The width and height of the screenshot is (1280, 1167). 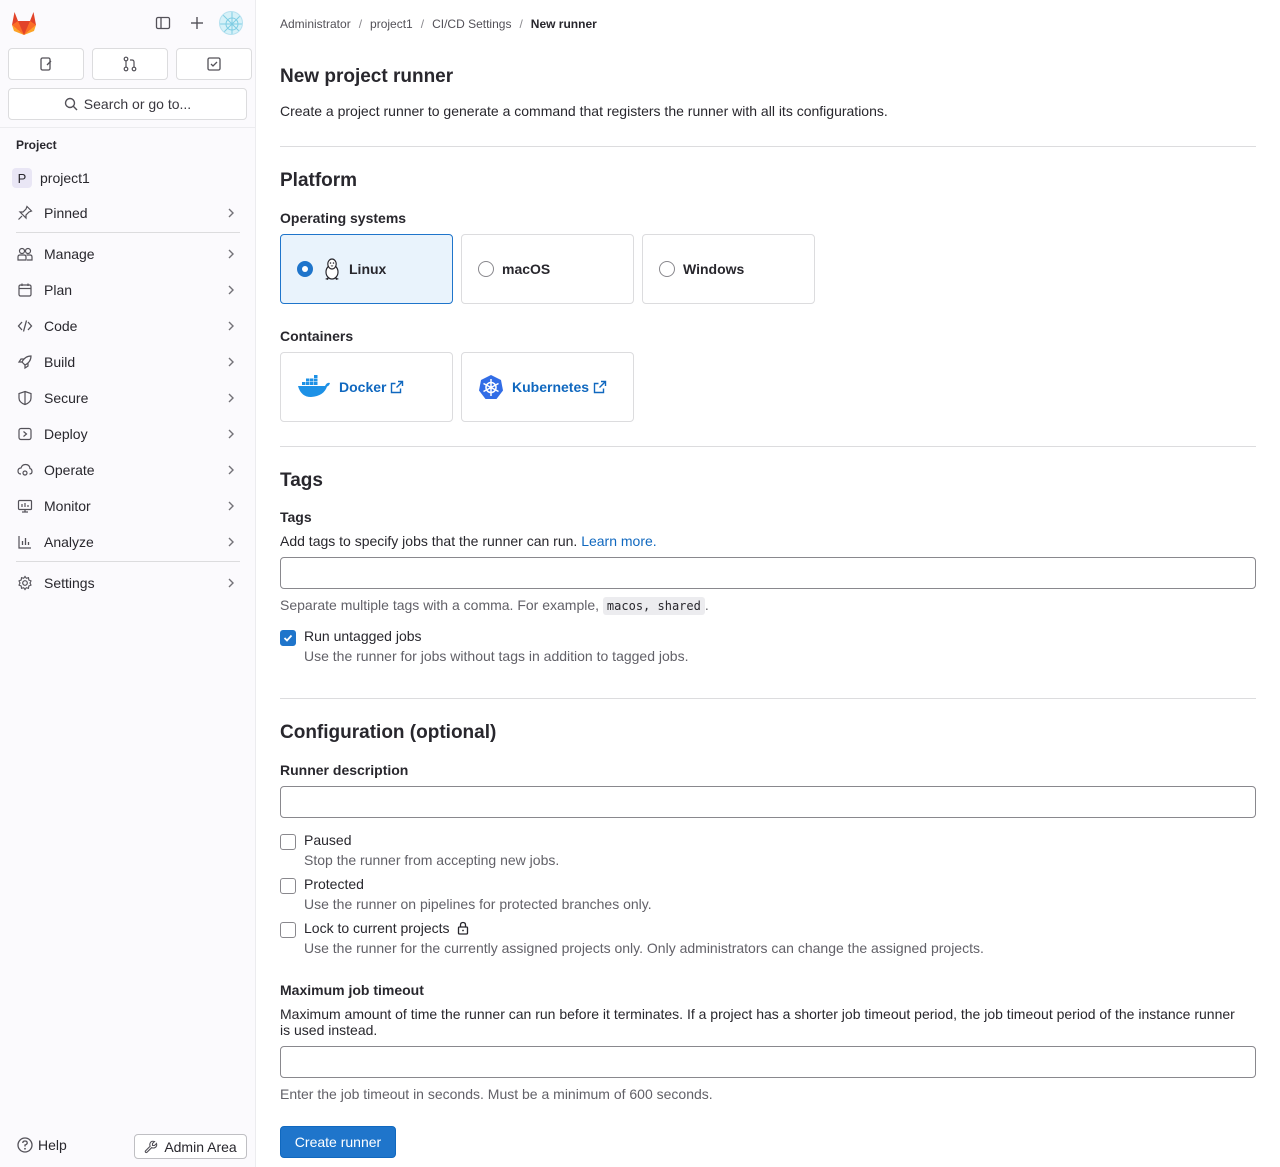 What do you see at coordinates (71, 104) in the screenshot?
I see `search-icon` at bounding box center [71, 104].